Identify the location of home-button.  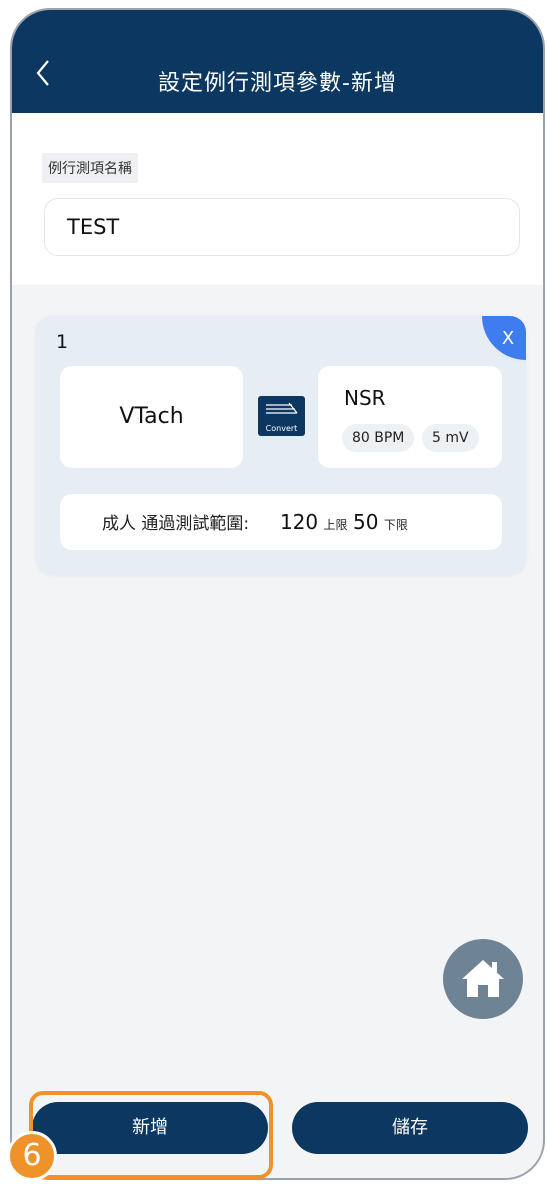
(483, 979).